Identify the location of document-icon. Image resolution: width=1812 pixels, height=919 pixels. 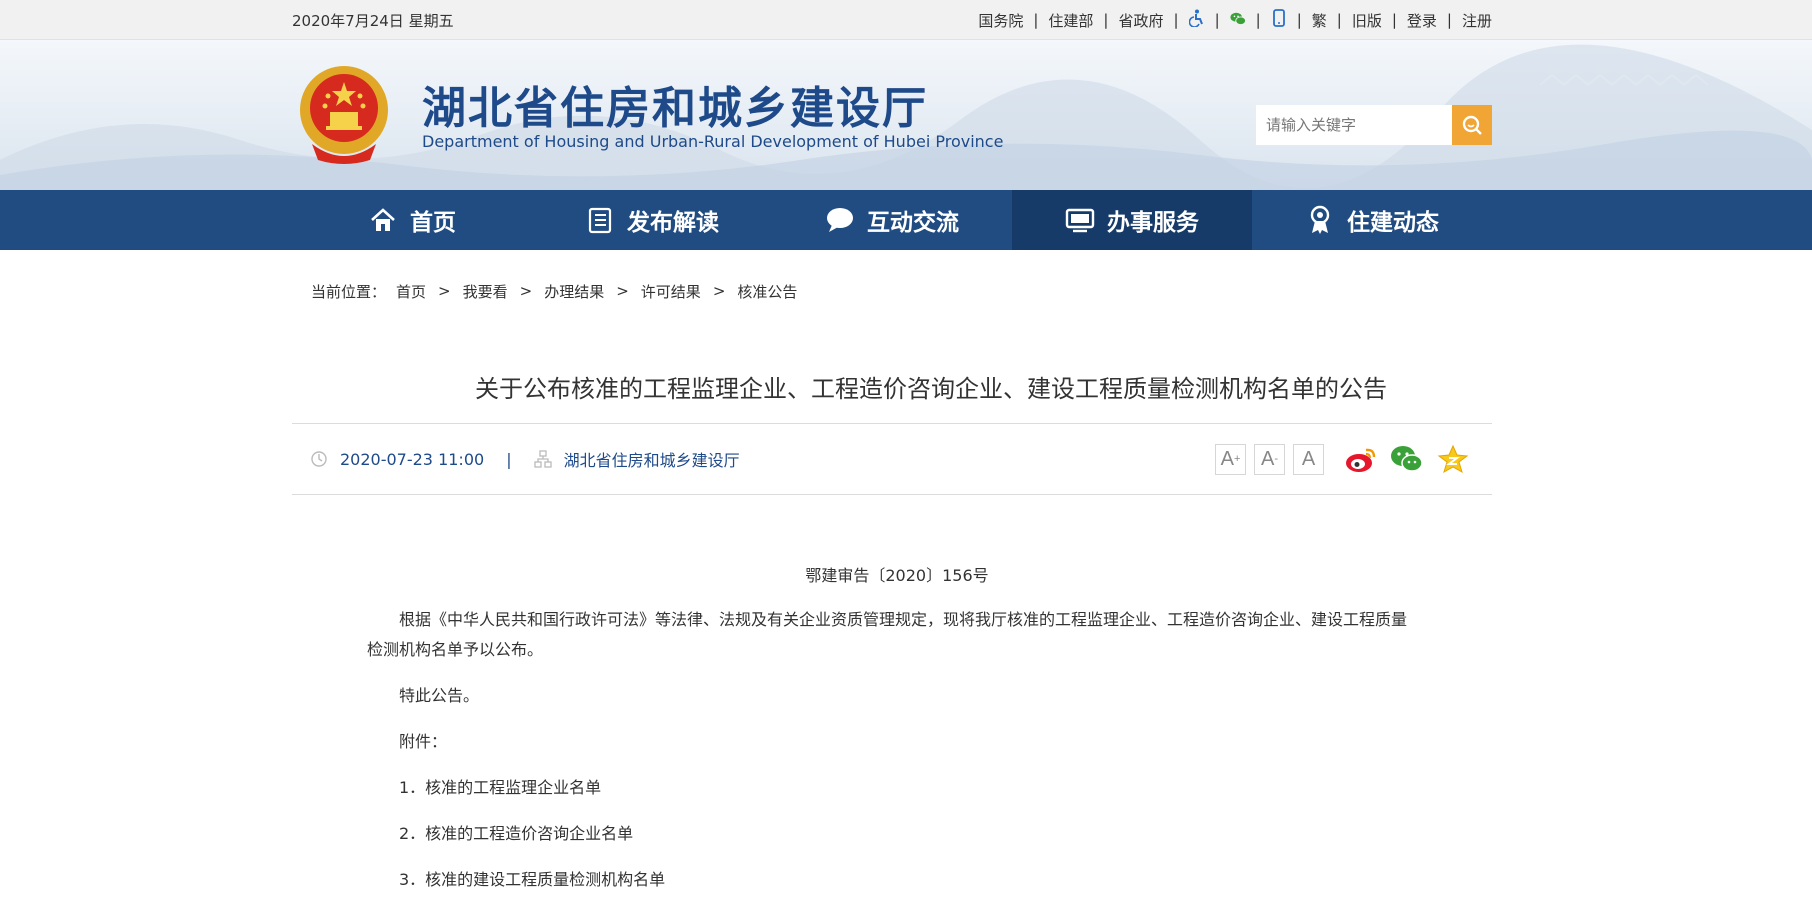
(600, 220).